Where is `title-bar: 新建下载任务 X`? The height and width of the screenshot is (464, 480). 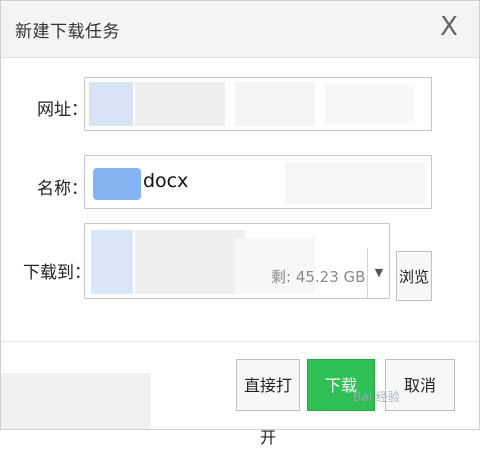
title-bar: 新建下载任务 X is located at coordinates (240, 29).